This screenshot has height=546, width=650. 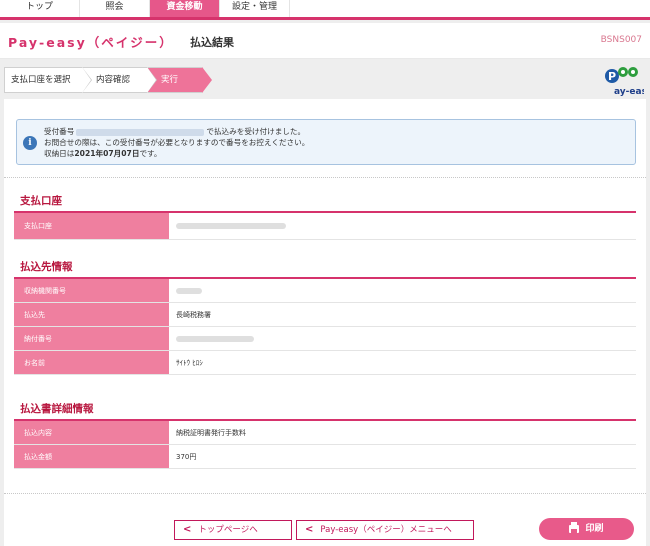 I want to click on tab-settings: 設定・管理, so click(x=255, y=8).